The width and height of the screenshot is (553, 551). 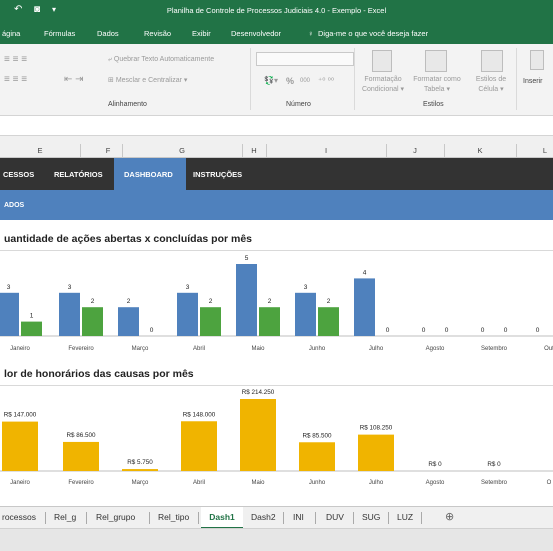 What do you see at coordinates (373, 33) in the screenshot?
I see `tell-me-box: Diga-me o que você deseja fazer` at bounding box center [373, 33].